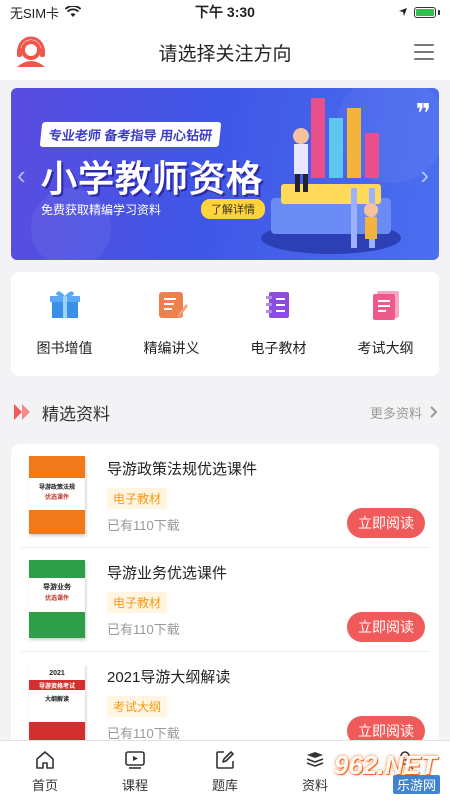 Image resolution: width=450 pixels, height=800 pixels. Describe the element at coordinates (35, 13) in the screenshot. I see `carrier-label: 无SIM卡` at that location.